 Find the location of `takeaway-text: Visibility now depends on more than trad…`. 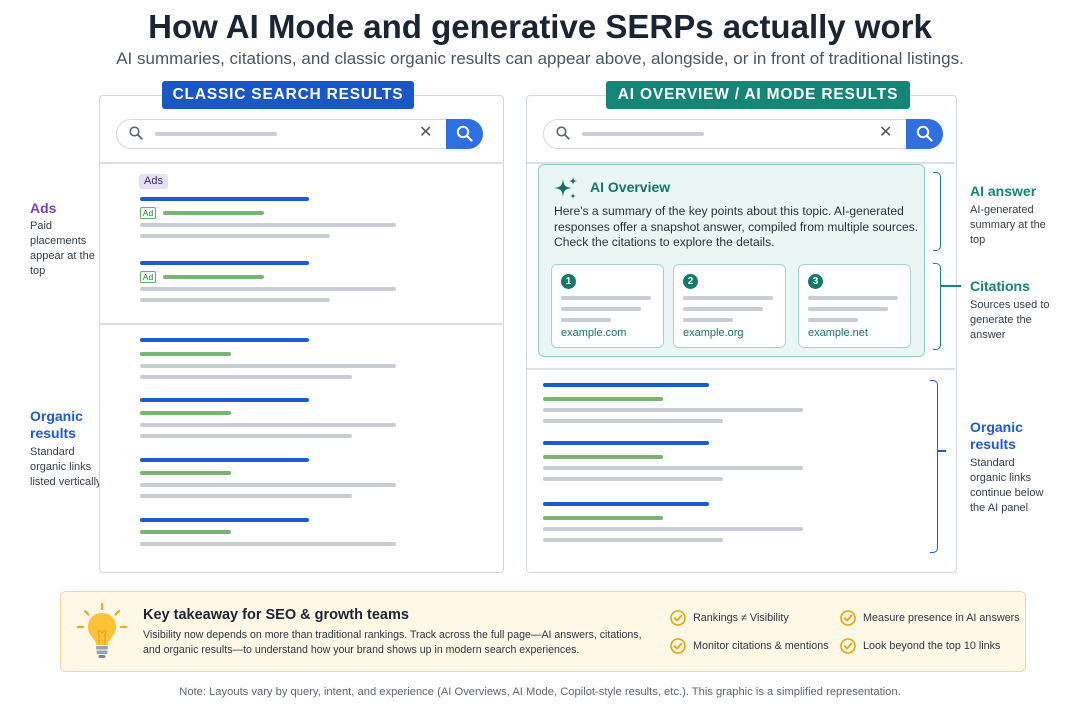

takeaway-text: Visibility now depends on more than trad… is located at coordinates (392, 642).